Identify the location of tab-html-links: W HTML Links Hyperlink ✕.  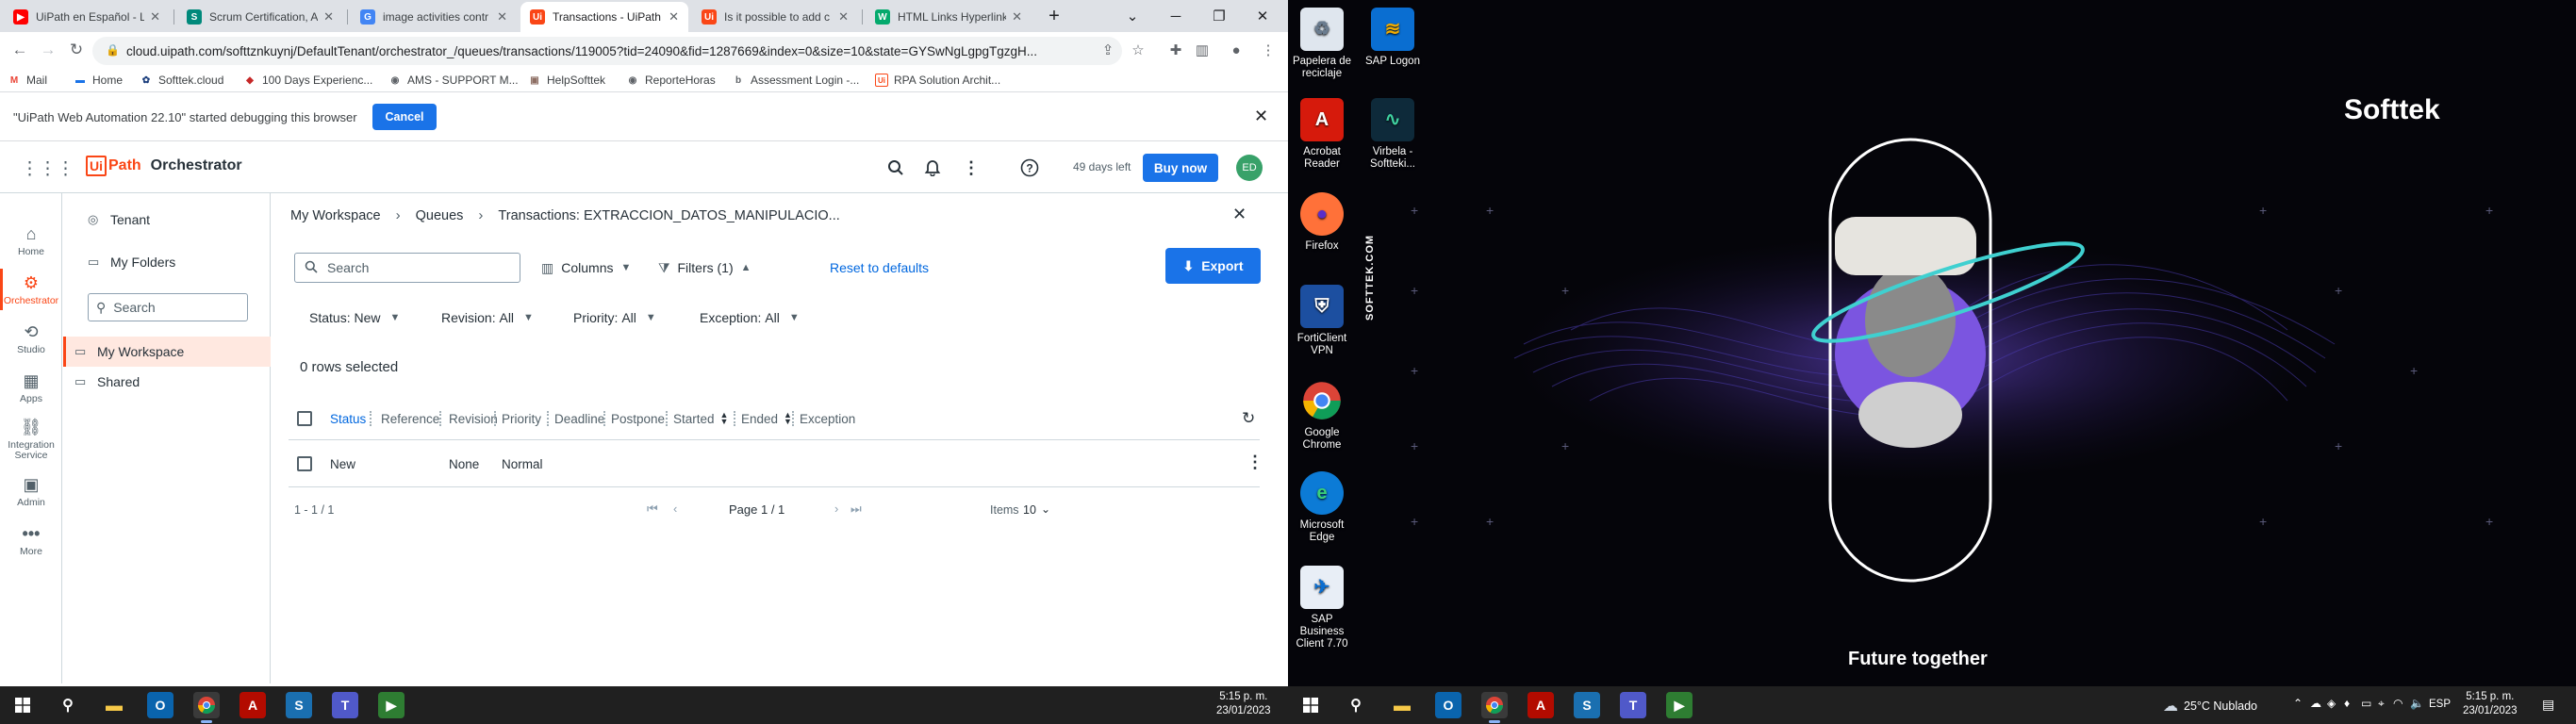
(949, 17).